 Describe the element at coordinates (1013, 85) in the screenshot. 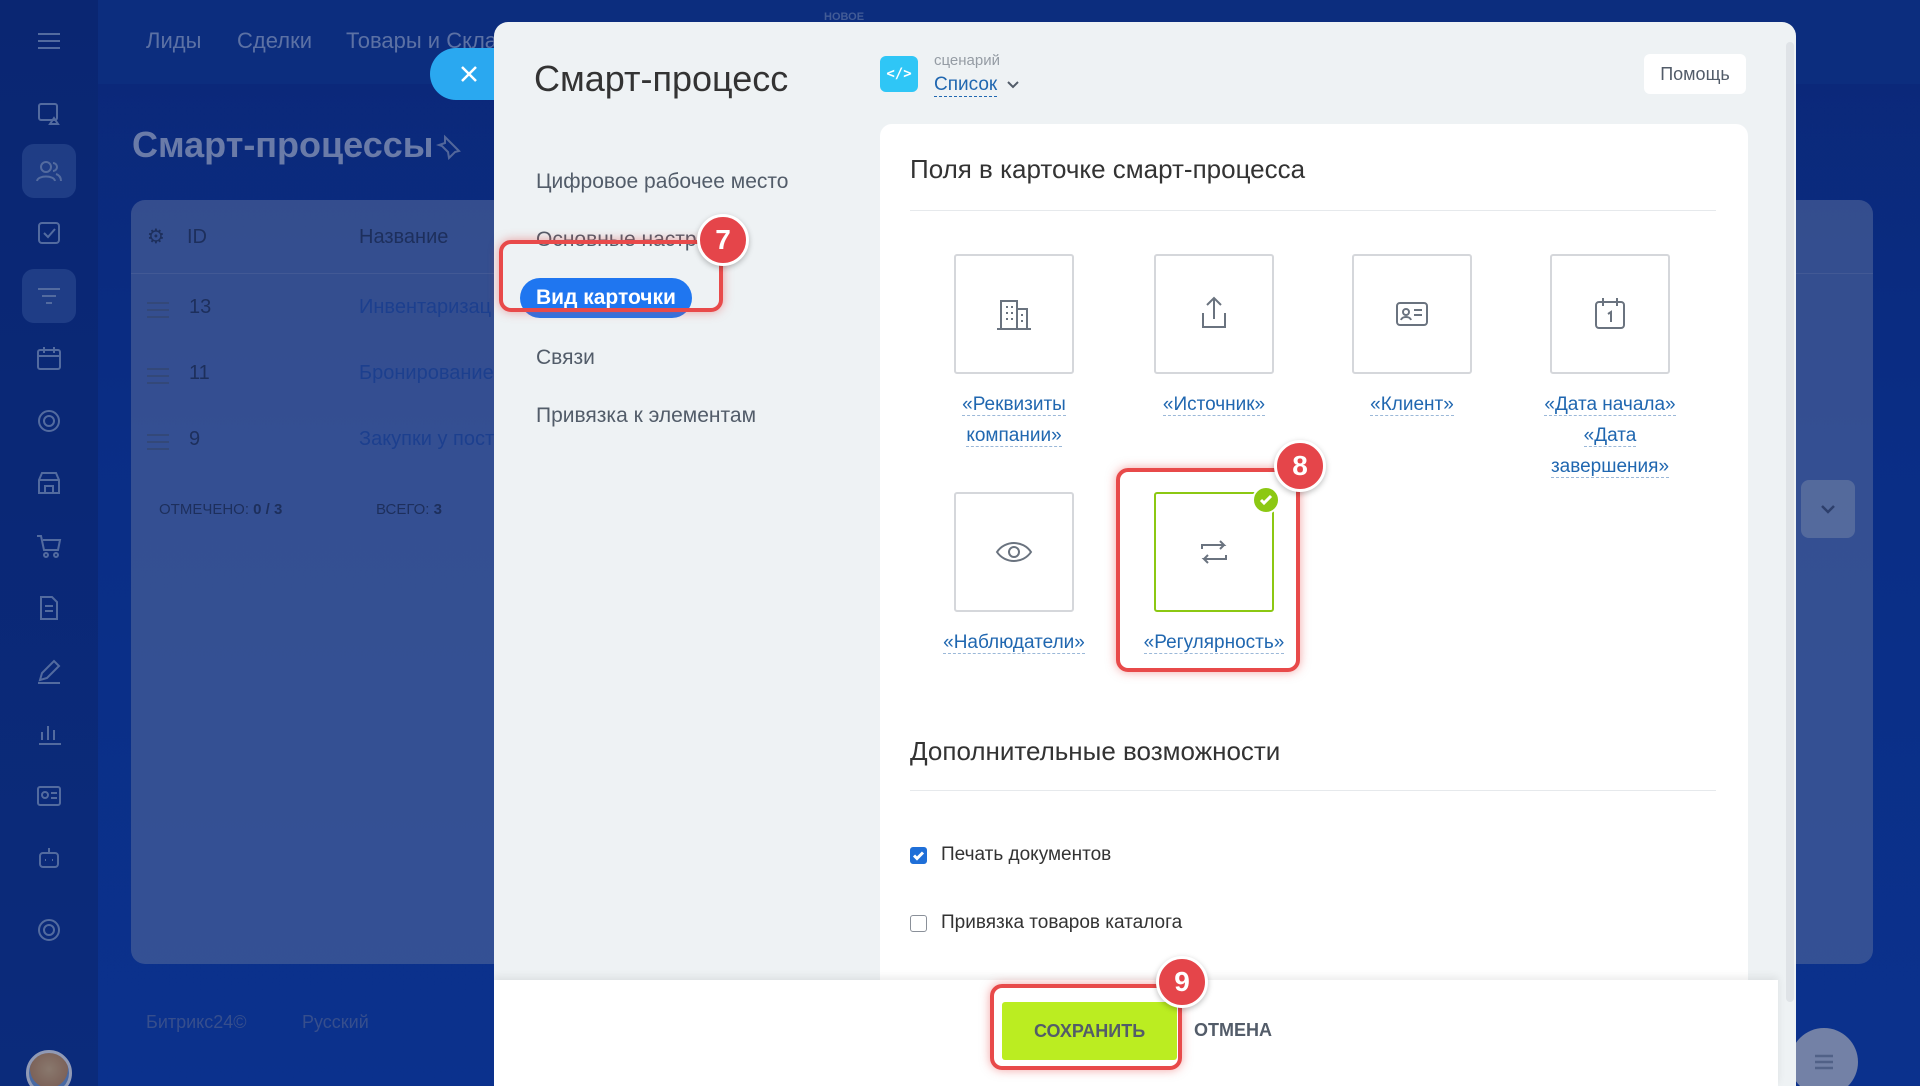

I see `chevron-down-icon` at that location.